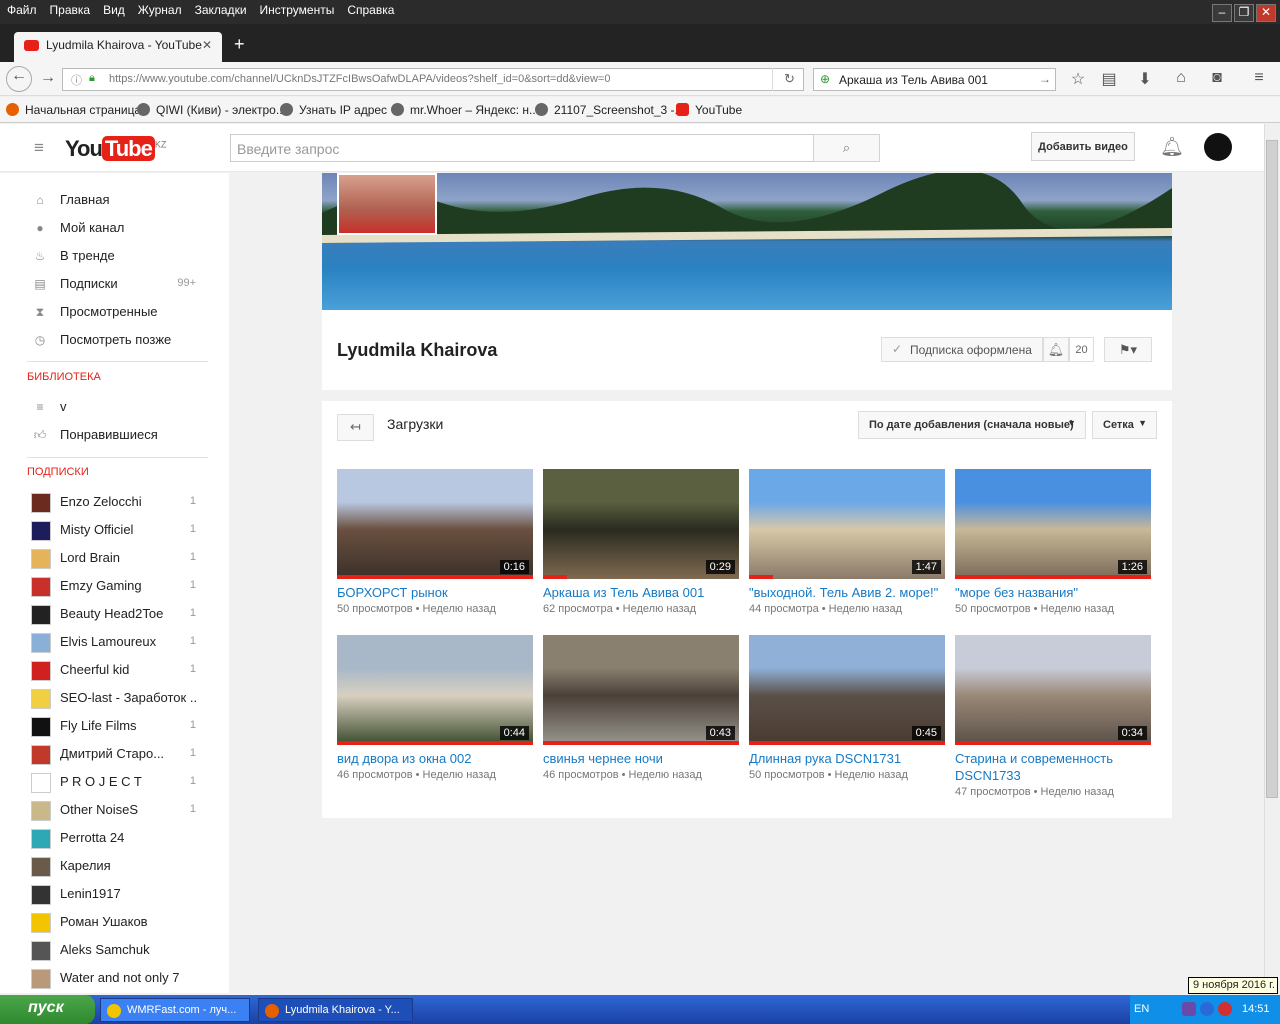 The width and height of the screenshot is (1280, 1024). Describe the element at coordinates (114, 894) in the screenshot. I see `subscription-item: Lenin1917` at that location.